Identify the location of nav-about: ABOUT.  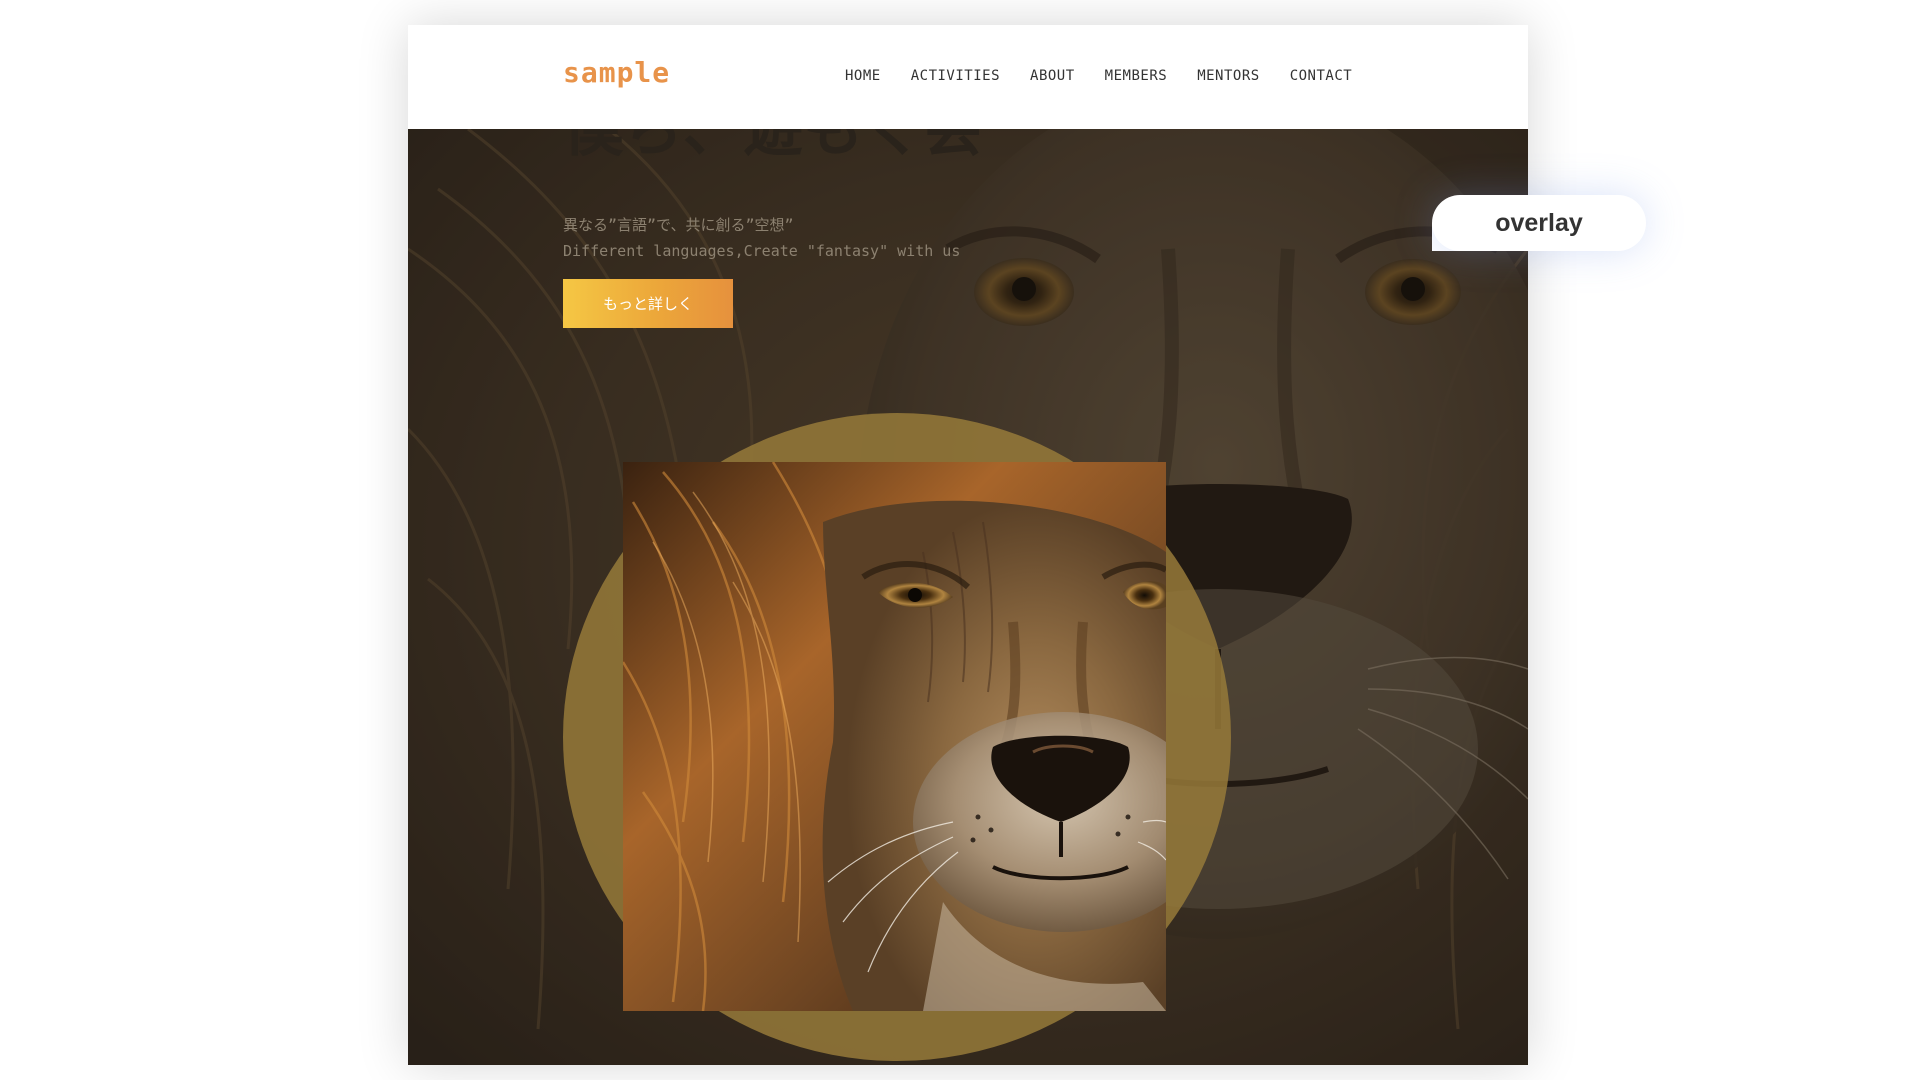
(1052, 76).